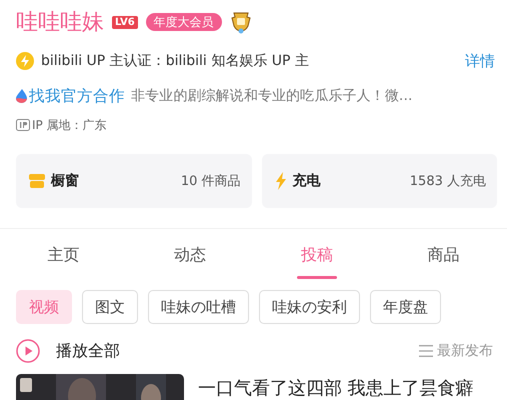  What do you see at coordinates (443, 255) in the screenshot?
I see `tab: 商品` at bounding box center [443, 255].